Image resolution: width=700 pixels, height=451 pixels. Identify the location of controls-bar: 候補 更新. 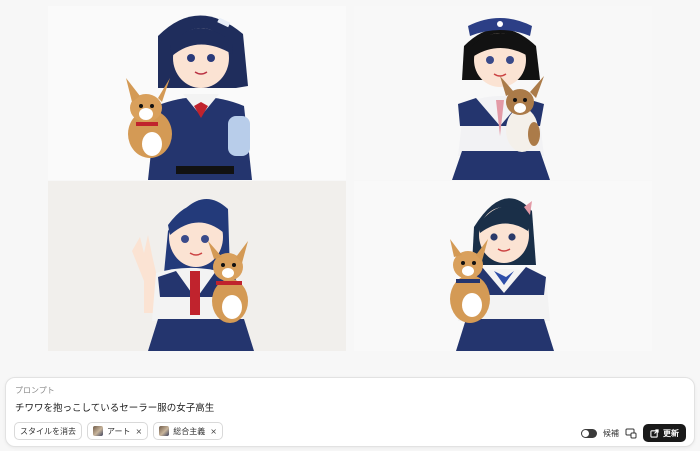
(633, 433).